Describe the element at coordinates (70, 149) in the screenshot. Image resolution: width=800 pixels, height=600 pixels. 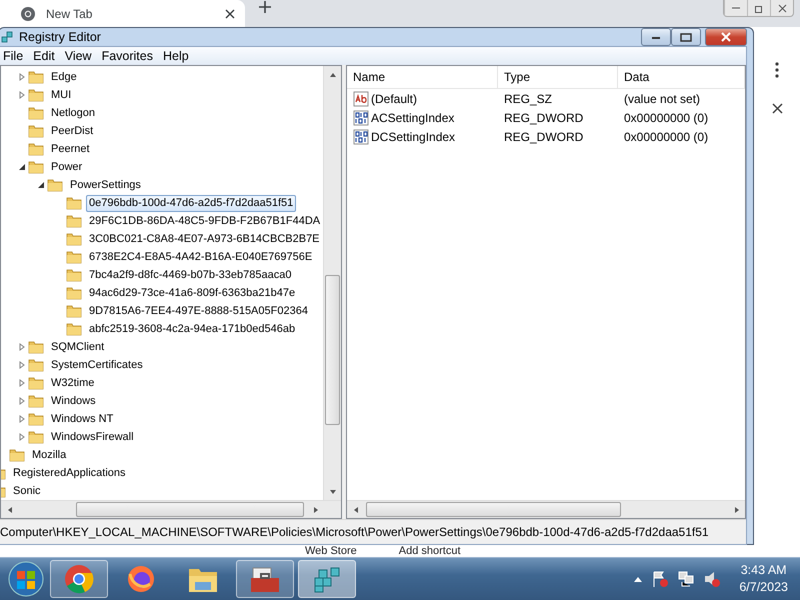
I see `tree-item: Peernet` at that location.